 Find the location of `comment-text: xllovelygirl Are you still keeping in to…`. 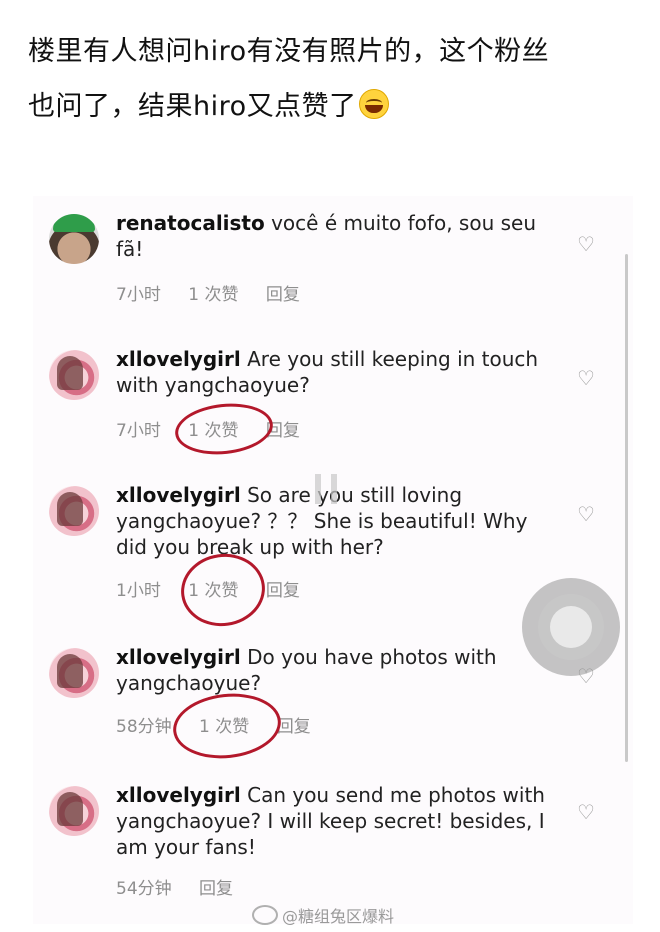

comment-text: xllovelygirl Are you still keeping in to… is located at coordinates (331, 372).